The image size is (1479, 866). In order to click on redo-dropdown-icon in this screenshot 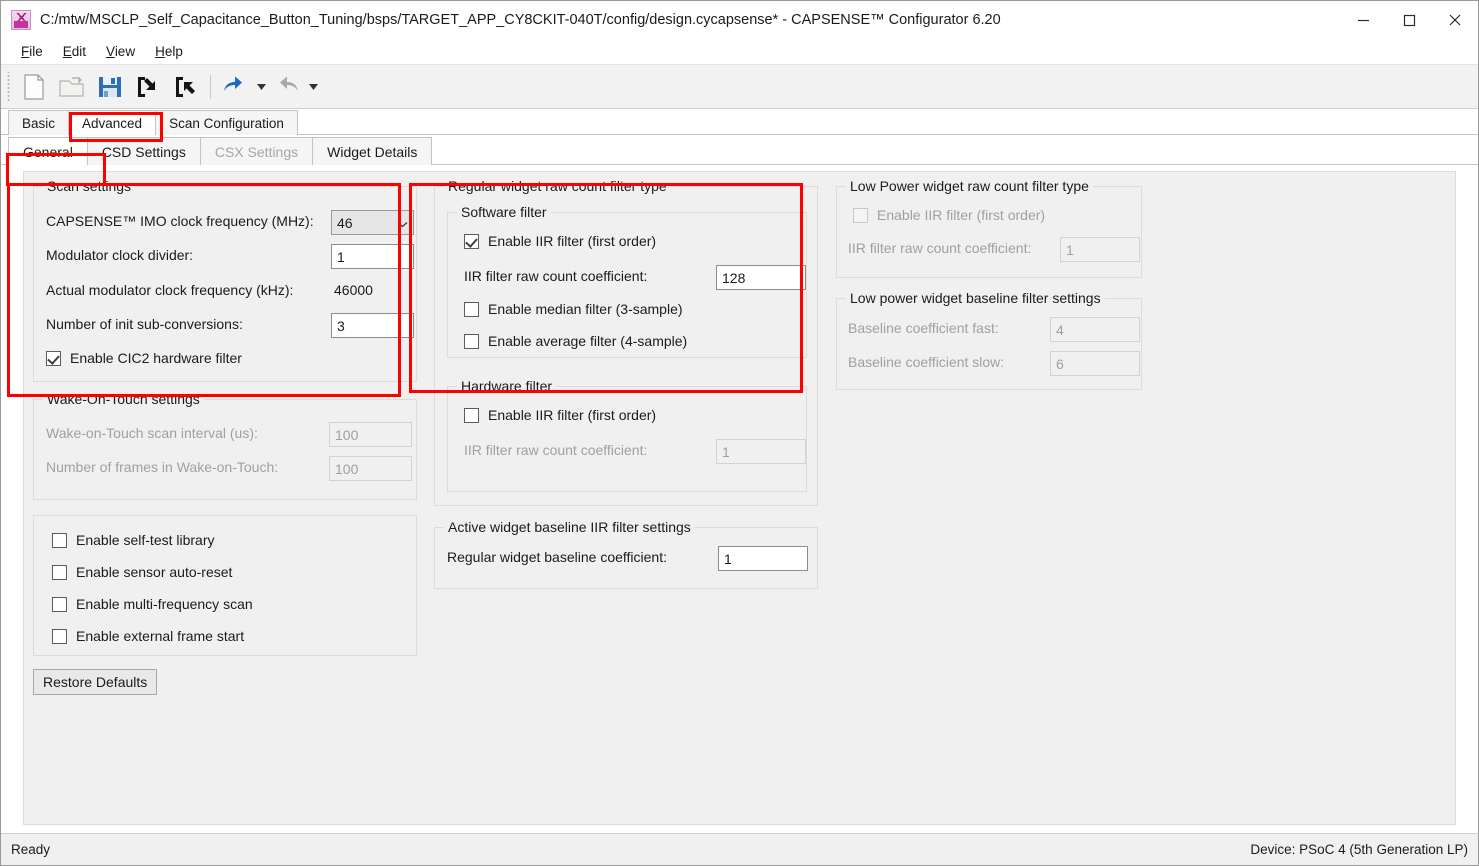, I will do `click(313, 87)`.